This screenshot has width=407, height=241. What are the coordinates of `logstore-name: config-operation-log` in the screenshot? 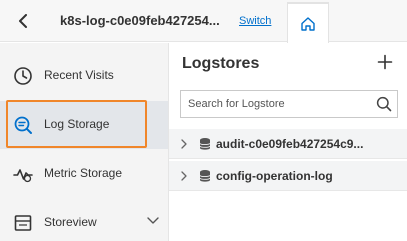 It's located at (274, 176).